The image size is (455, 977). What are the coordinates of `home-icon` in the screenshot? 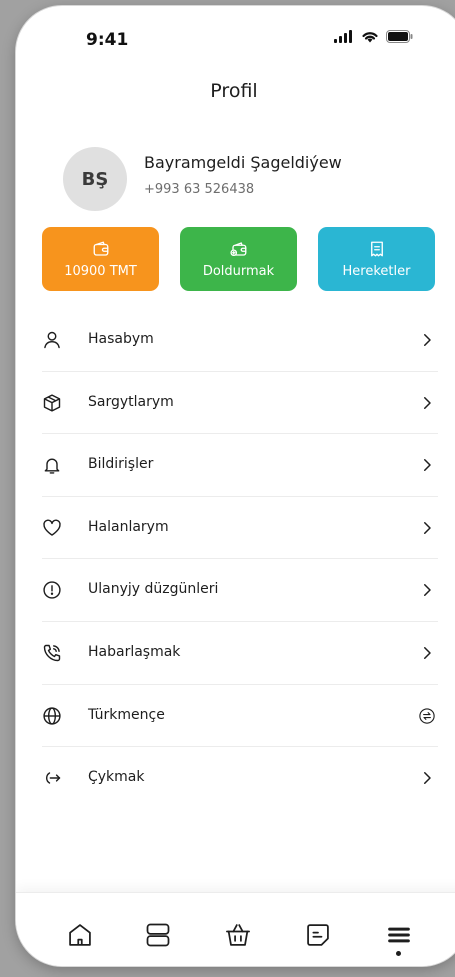 It's located at (80, 935).